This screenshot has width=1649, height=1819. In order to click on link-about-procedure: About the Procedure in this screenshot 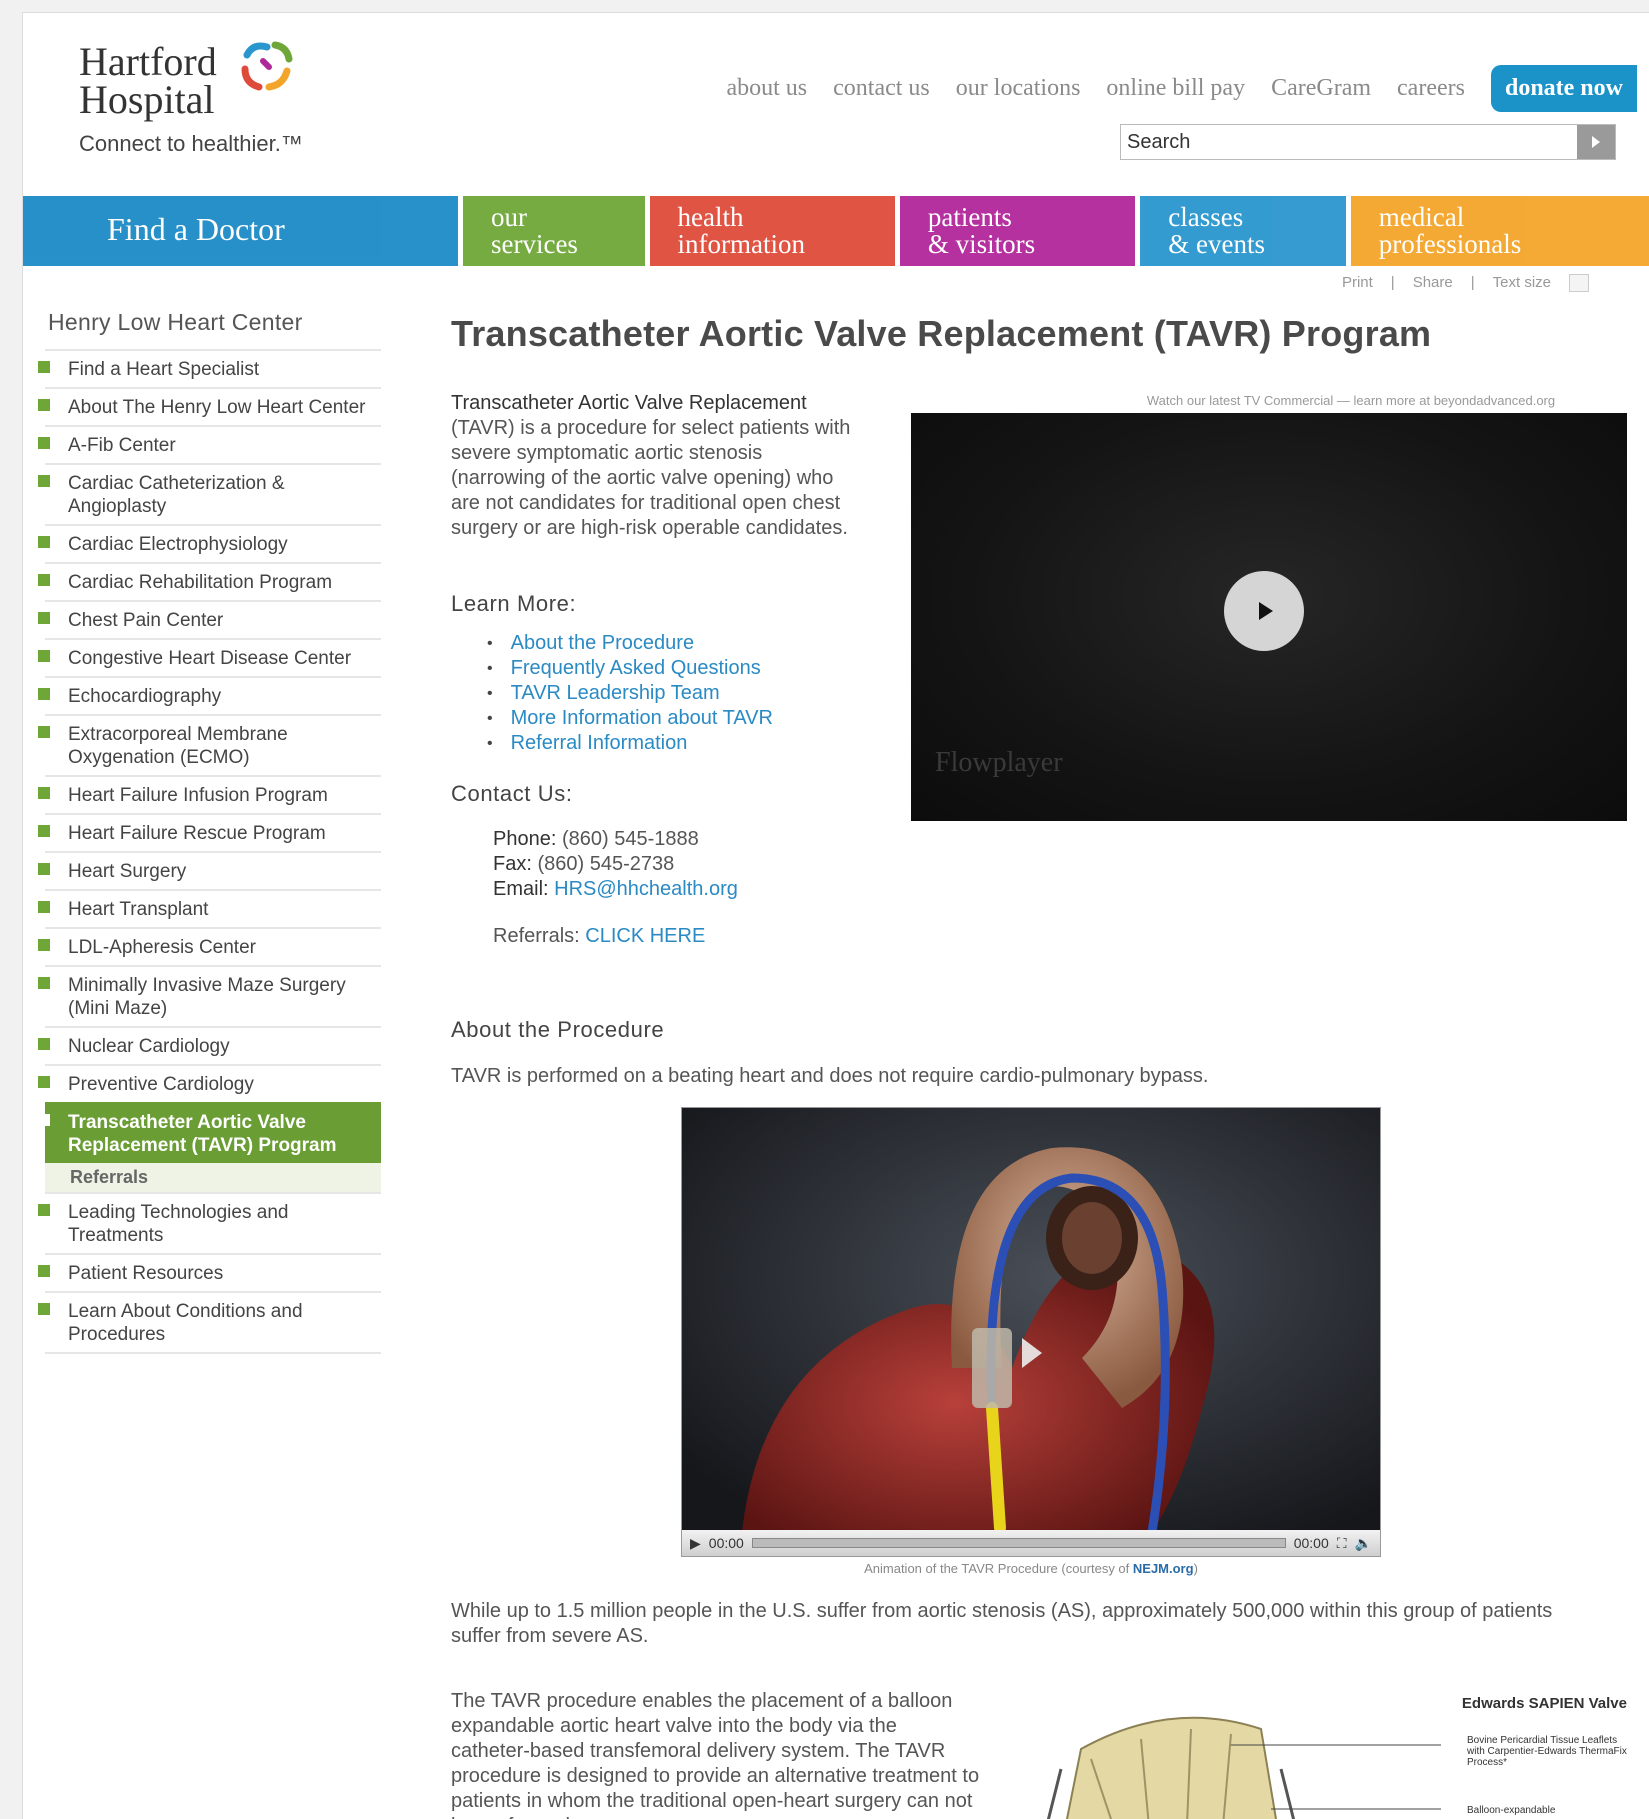, I will do `click(602, 643)`.